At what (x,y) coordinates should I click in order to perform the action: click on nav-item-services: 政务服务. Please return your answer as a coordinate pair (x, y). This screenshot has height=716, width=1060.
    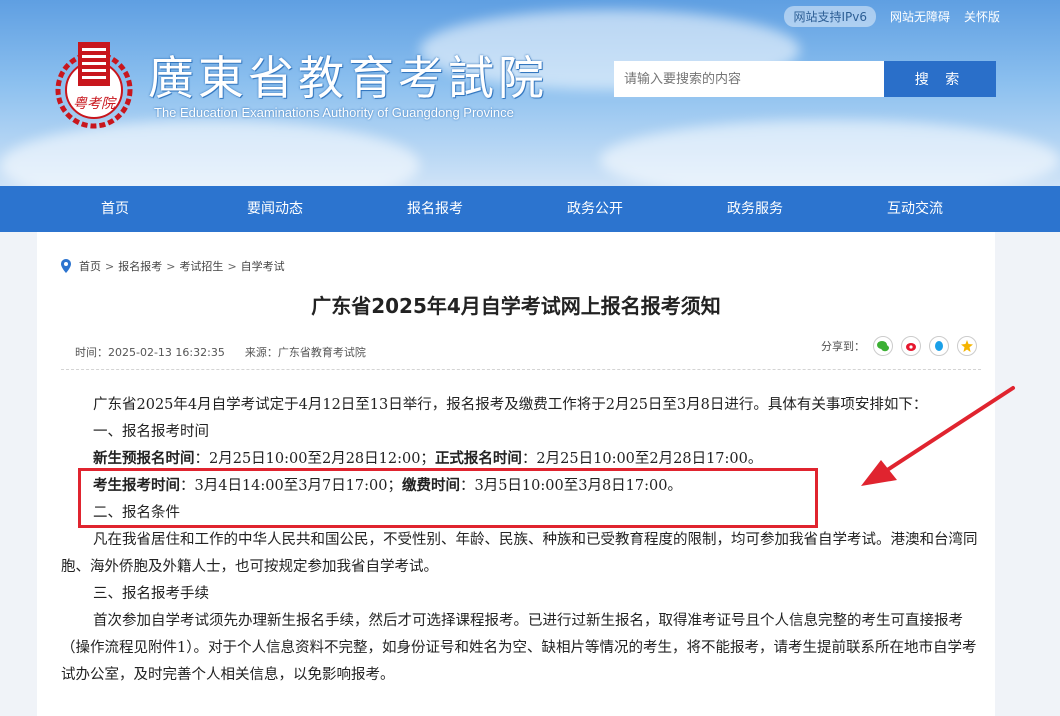
    Looking at the image, I should click on (755, 209).